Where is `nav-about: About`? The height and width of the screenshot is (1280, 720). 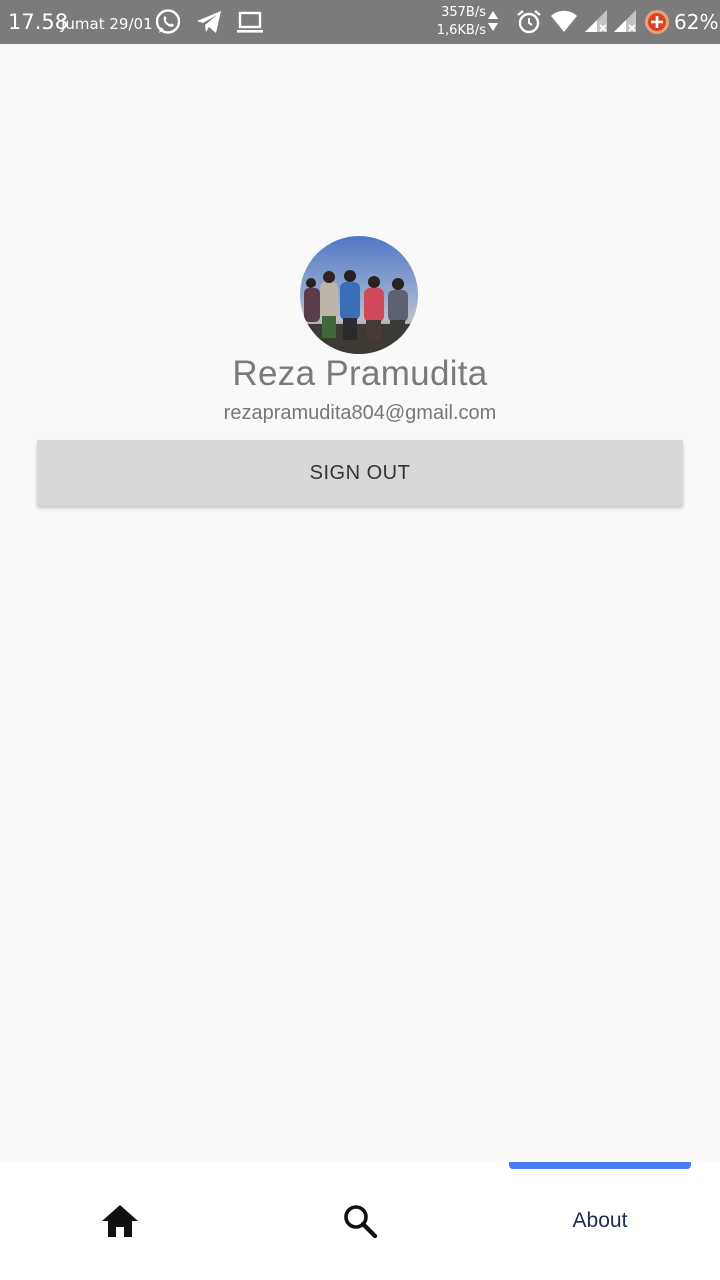 nav-about: About is located at coordinates (600, 1221).